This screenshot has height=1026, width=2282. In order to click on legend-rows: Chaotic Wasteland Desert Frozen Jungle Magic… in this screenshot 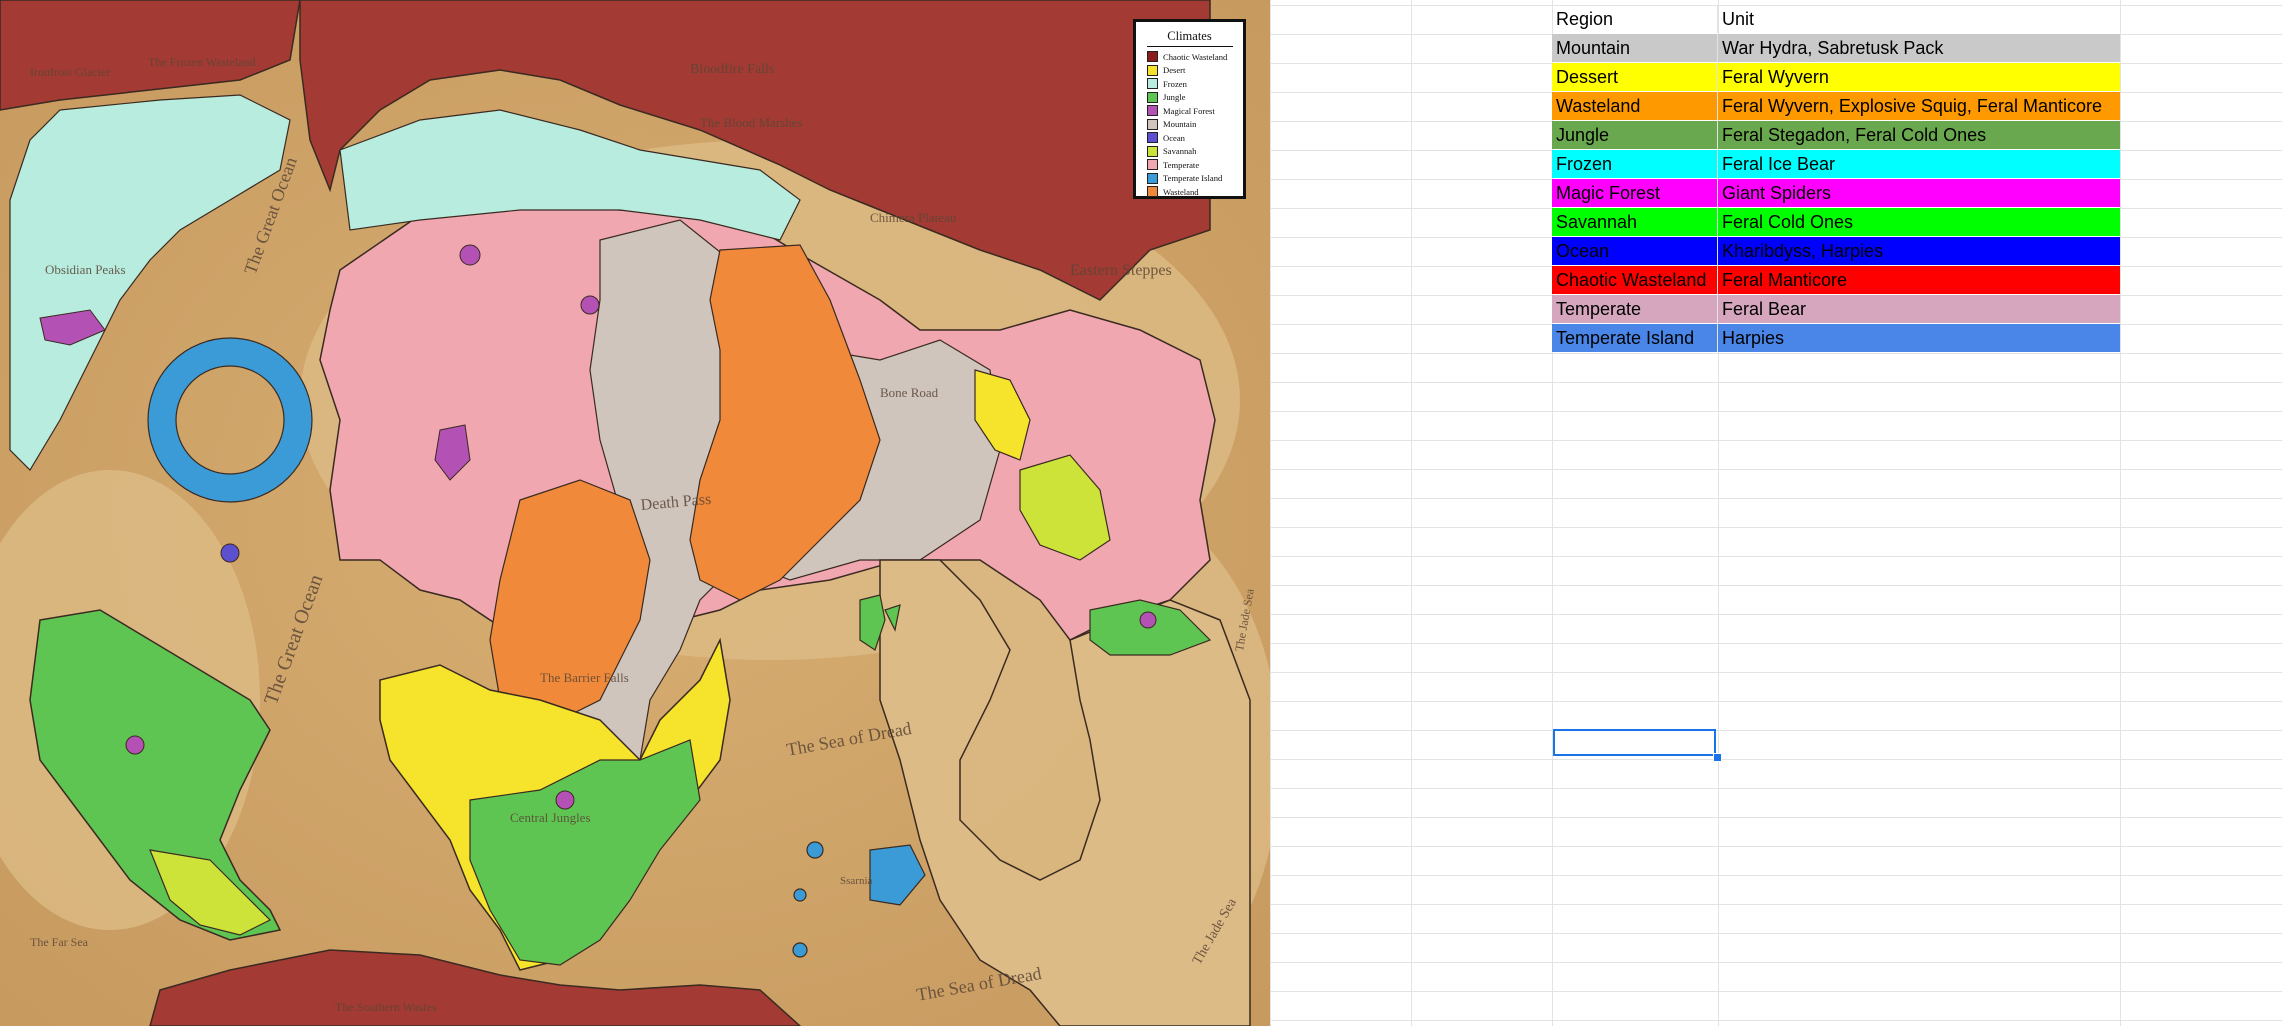, I will do `click(1189, 124)`.